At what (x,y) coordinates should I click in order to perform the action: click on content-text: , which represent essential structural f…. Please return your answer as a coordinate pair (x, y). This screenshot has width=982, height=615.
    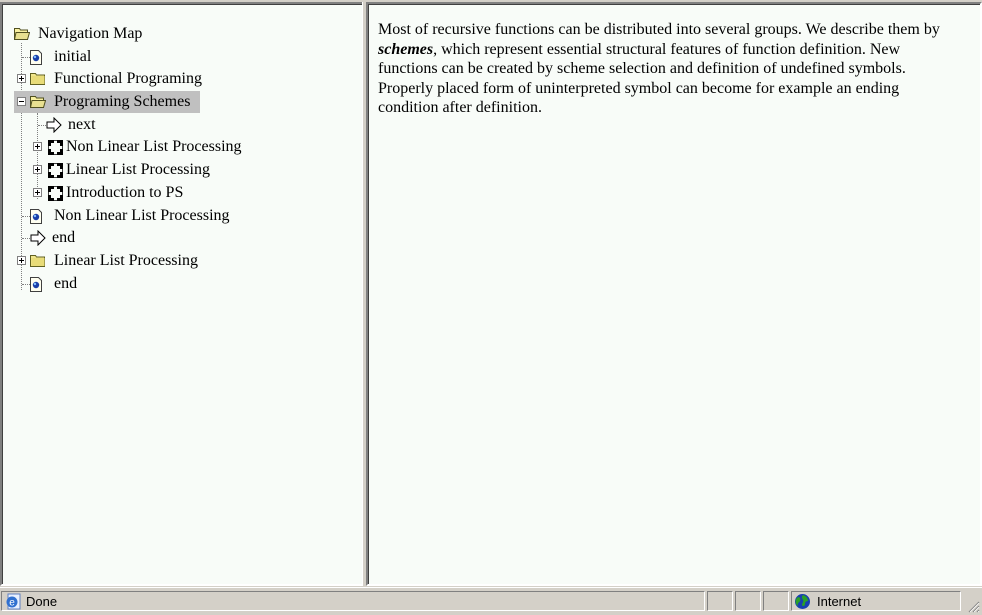
    Looking at the image, I should click on (642, 78).